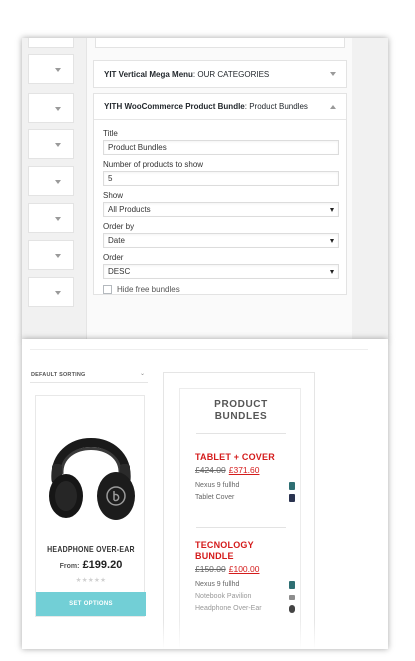 The height and width of the screenshot is (661, 415). Describe the element at coordinates (153, 164) in the screenshot. I see `count-label: Number of products to show` at that location.